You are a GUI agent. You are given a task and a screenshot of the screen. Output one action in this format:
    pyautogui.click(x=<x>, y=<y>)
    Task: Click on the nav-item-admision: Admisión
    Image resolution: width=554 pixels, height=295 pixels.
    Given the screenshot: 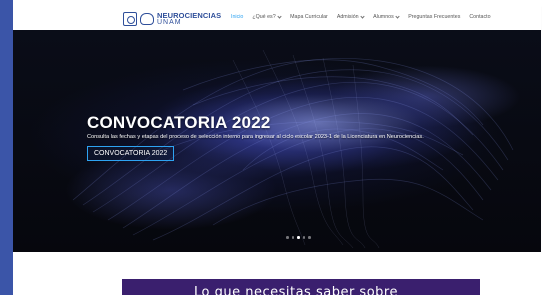 What is the action you would take?
    pyautogui.click(x=350, y=17)
    